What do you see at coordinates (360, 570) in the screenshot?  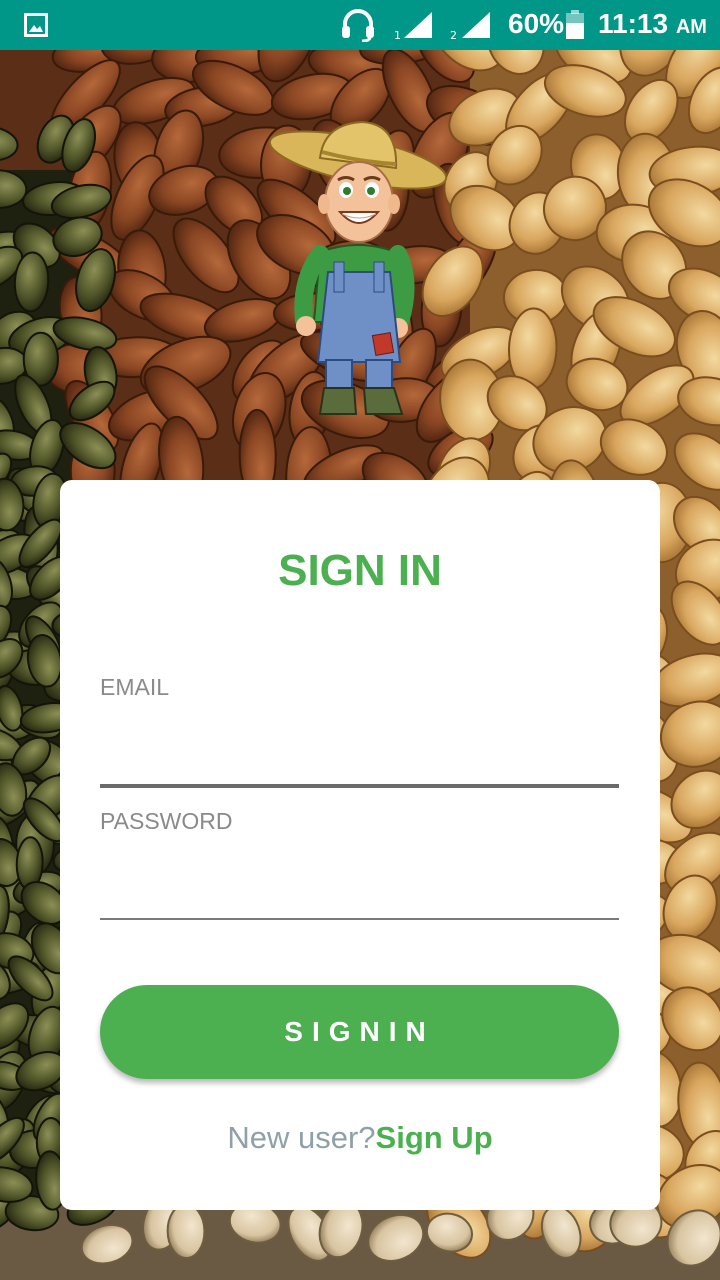 I see `page-title: SIGN IN` at bounding box center [360, 570].